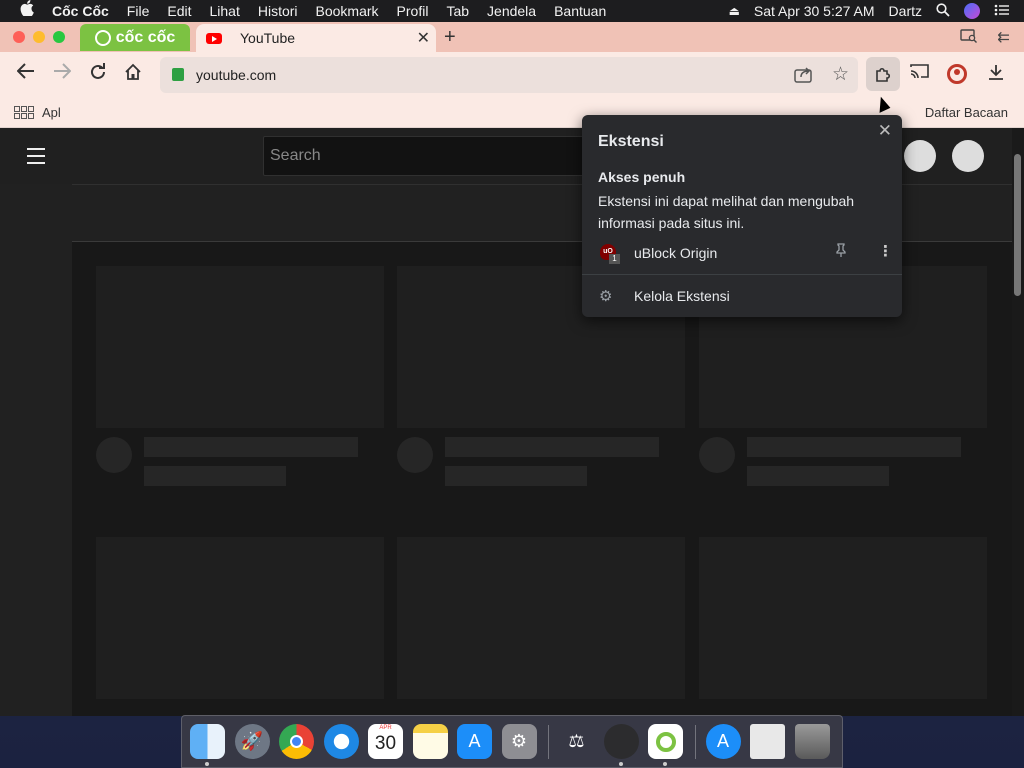 The height and width of the screenshot is (768, 1024). Describe the element at coordinates (969, 37) in the screenshot. I see `tab-search-icon` at that location.